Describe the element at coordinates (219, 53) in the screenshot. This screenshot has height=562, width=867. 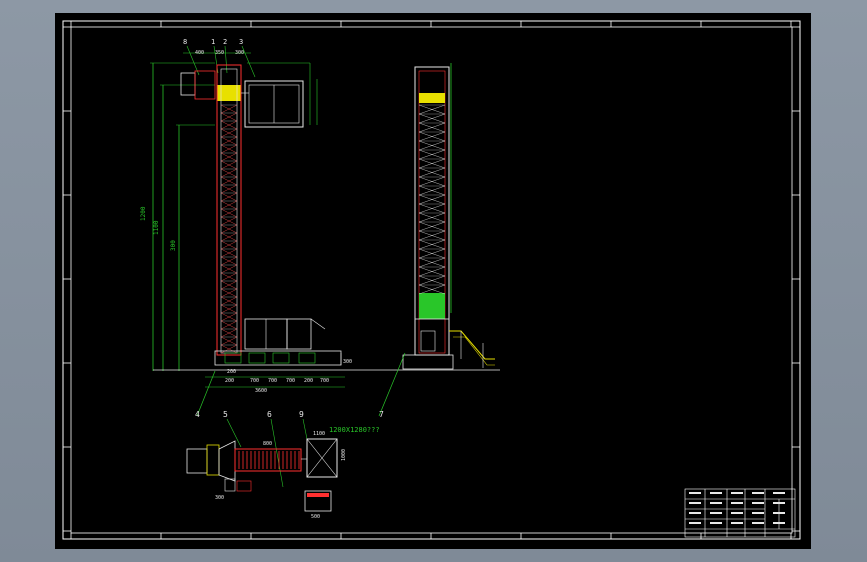
I see `dim-top-b: 350` at that location.